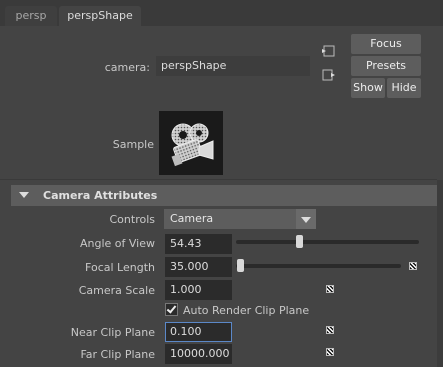 The image size is (443, 367). Describe the element at coordinates (218, 179) in the screenshot. I see `divider` at that location.